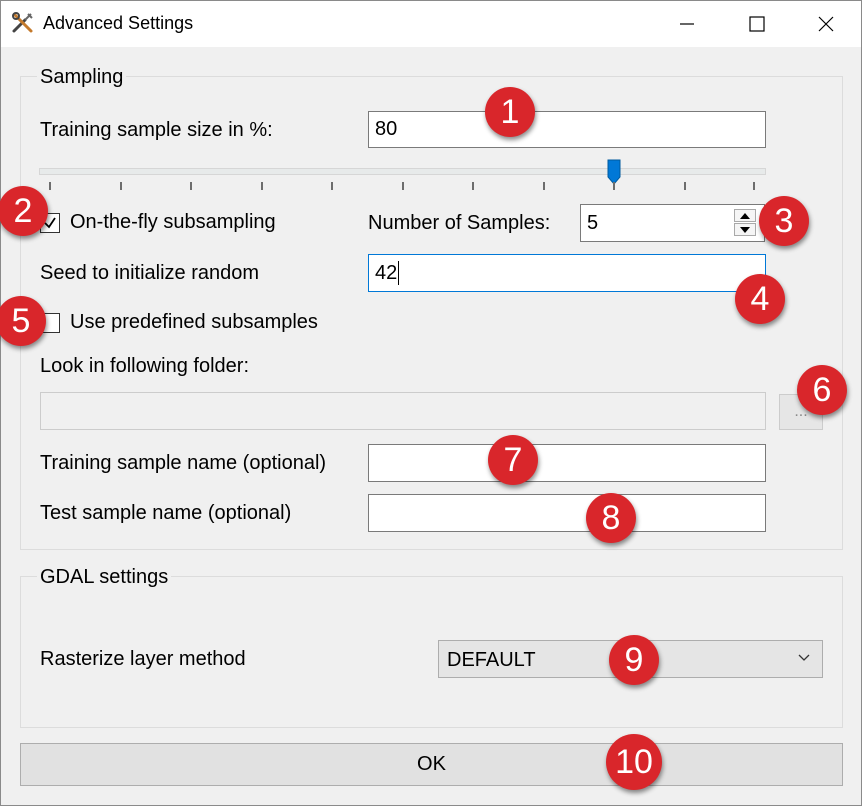 This screenshot has height=806, width=862. Describe the element at coordinates (634, 762) in the screenshot. I see `annotation-badge-10: 10` at that location.